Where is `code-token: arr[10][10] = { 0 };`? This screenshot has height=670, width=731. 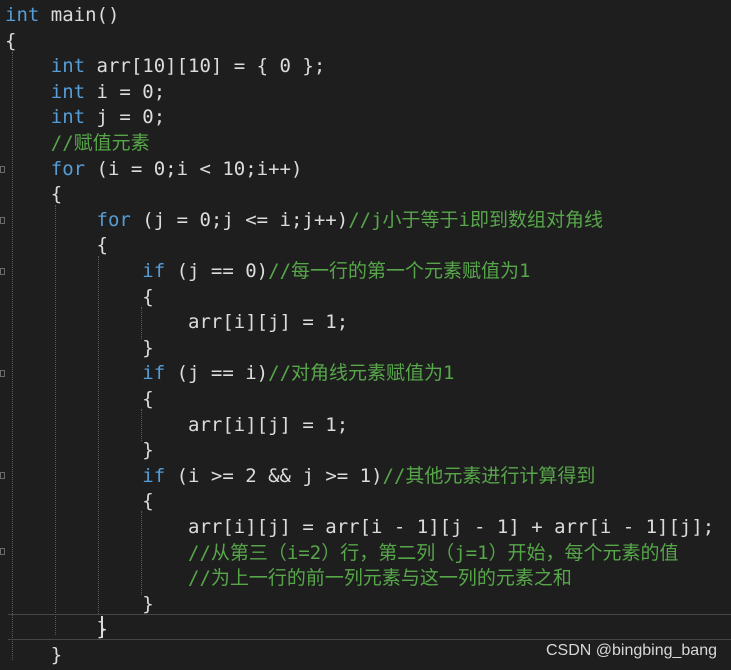
code-token: arr[10][10] = { 0 }; is located at coordinates (205, 66).